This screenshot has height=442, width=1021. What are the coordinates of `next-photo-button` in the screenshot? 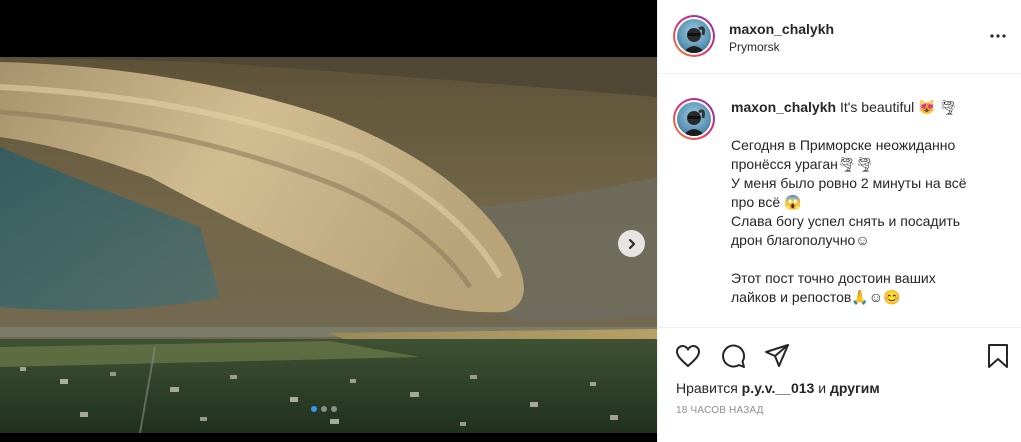 It's located at (631, 243).